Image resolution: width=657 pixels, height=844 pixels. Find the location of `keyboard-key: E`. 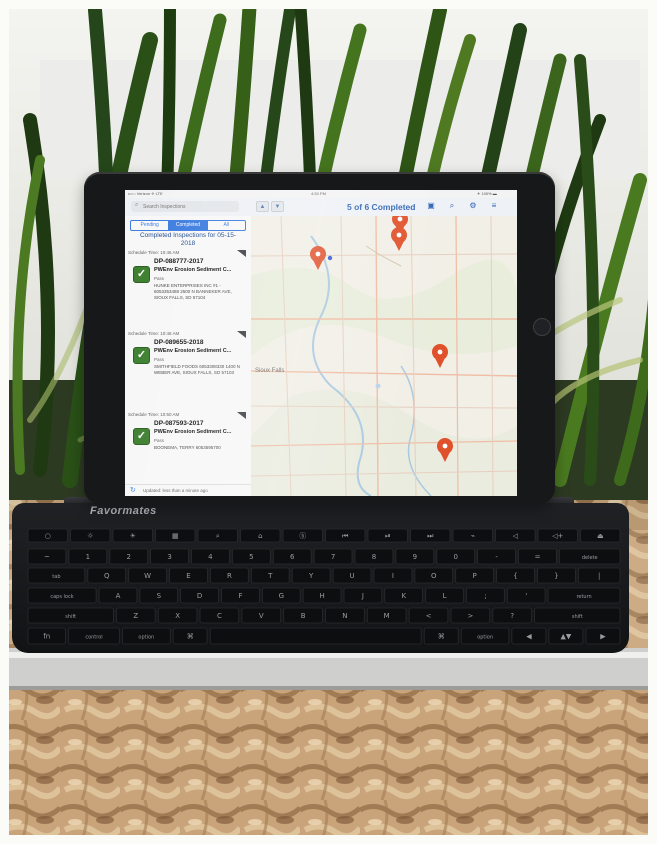

keyboard-key: E is located at coordinates (188, 575).